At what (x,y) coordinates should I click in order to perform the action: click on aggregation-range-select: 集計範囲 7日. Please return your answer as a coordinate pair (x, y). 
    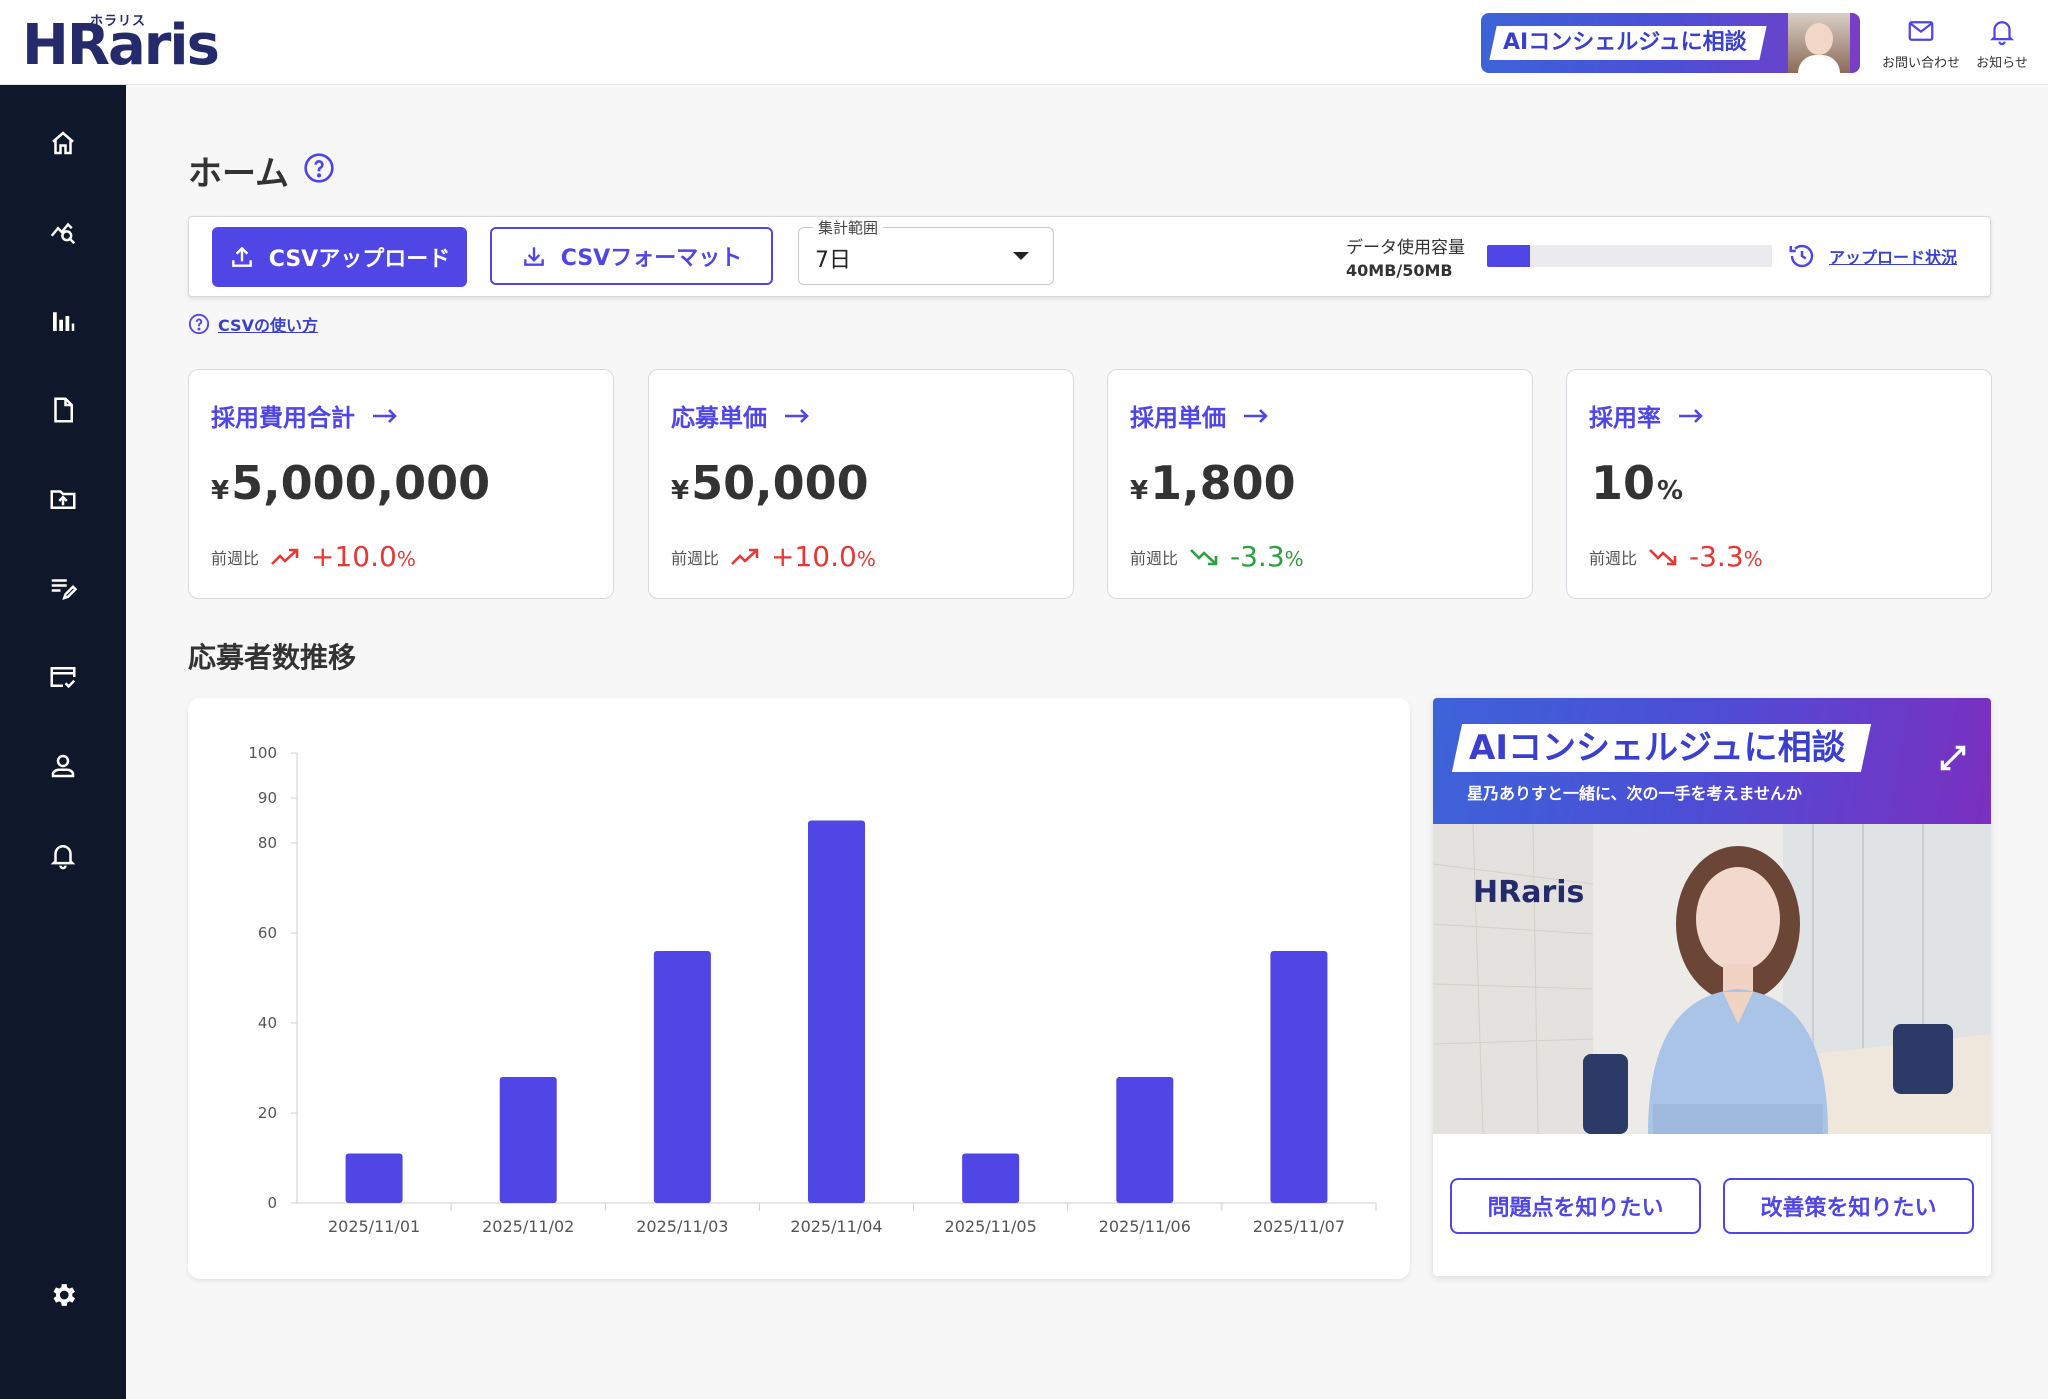
    Looking at the image, I should click on (926, 251).